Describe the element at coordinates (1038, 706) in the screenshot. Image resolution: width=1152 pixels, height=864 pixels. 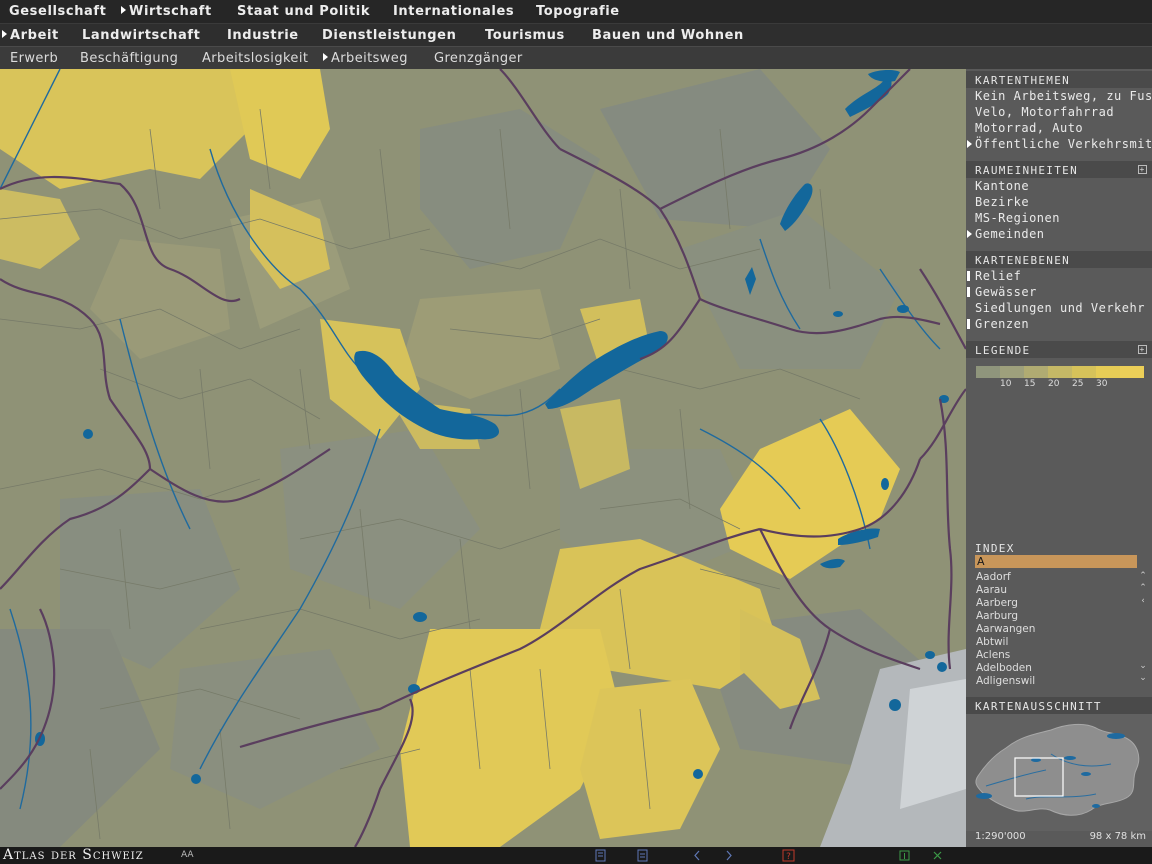
I see `kartenausschnitt-title: KARTENAUSSCHNITT` at that location.